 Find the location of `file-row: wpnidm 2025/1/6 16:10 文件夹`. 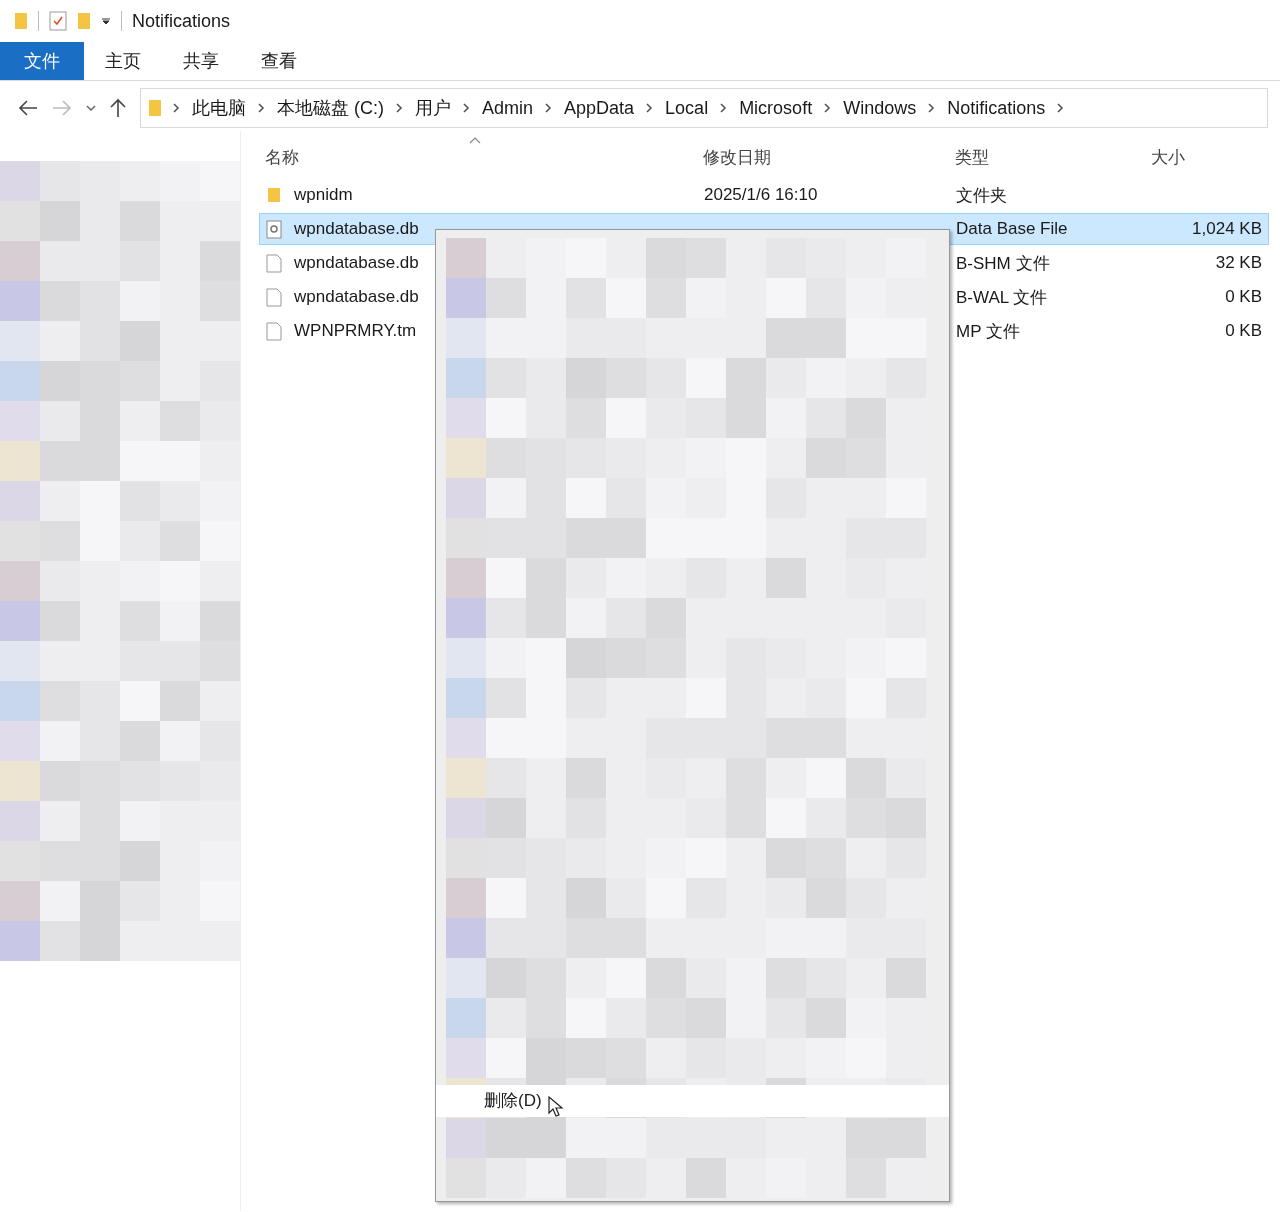

file-row: wpnidm 2025/1/6 16:10 文件夹 is located at coordinates (764, 195).